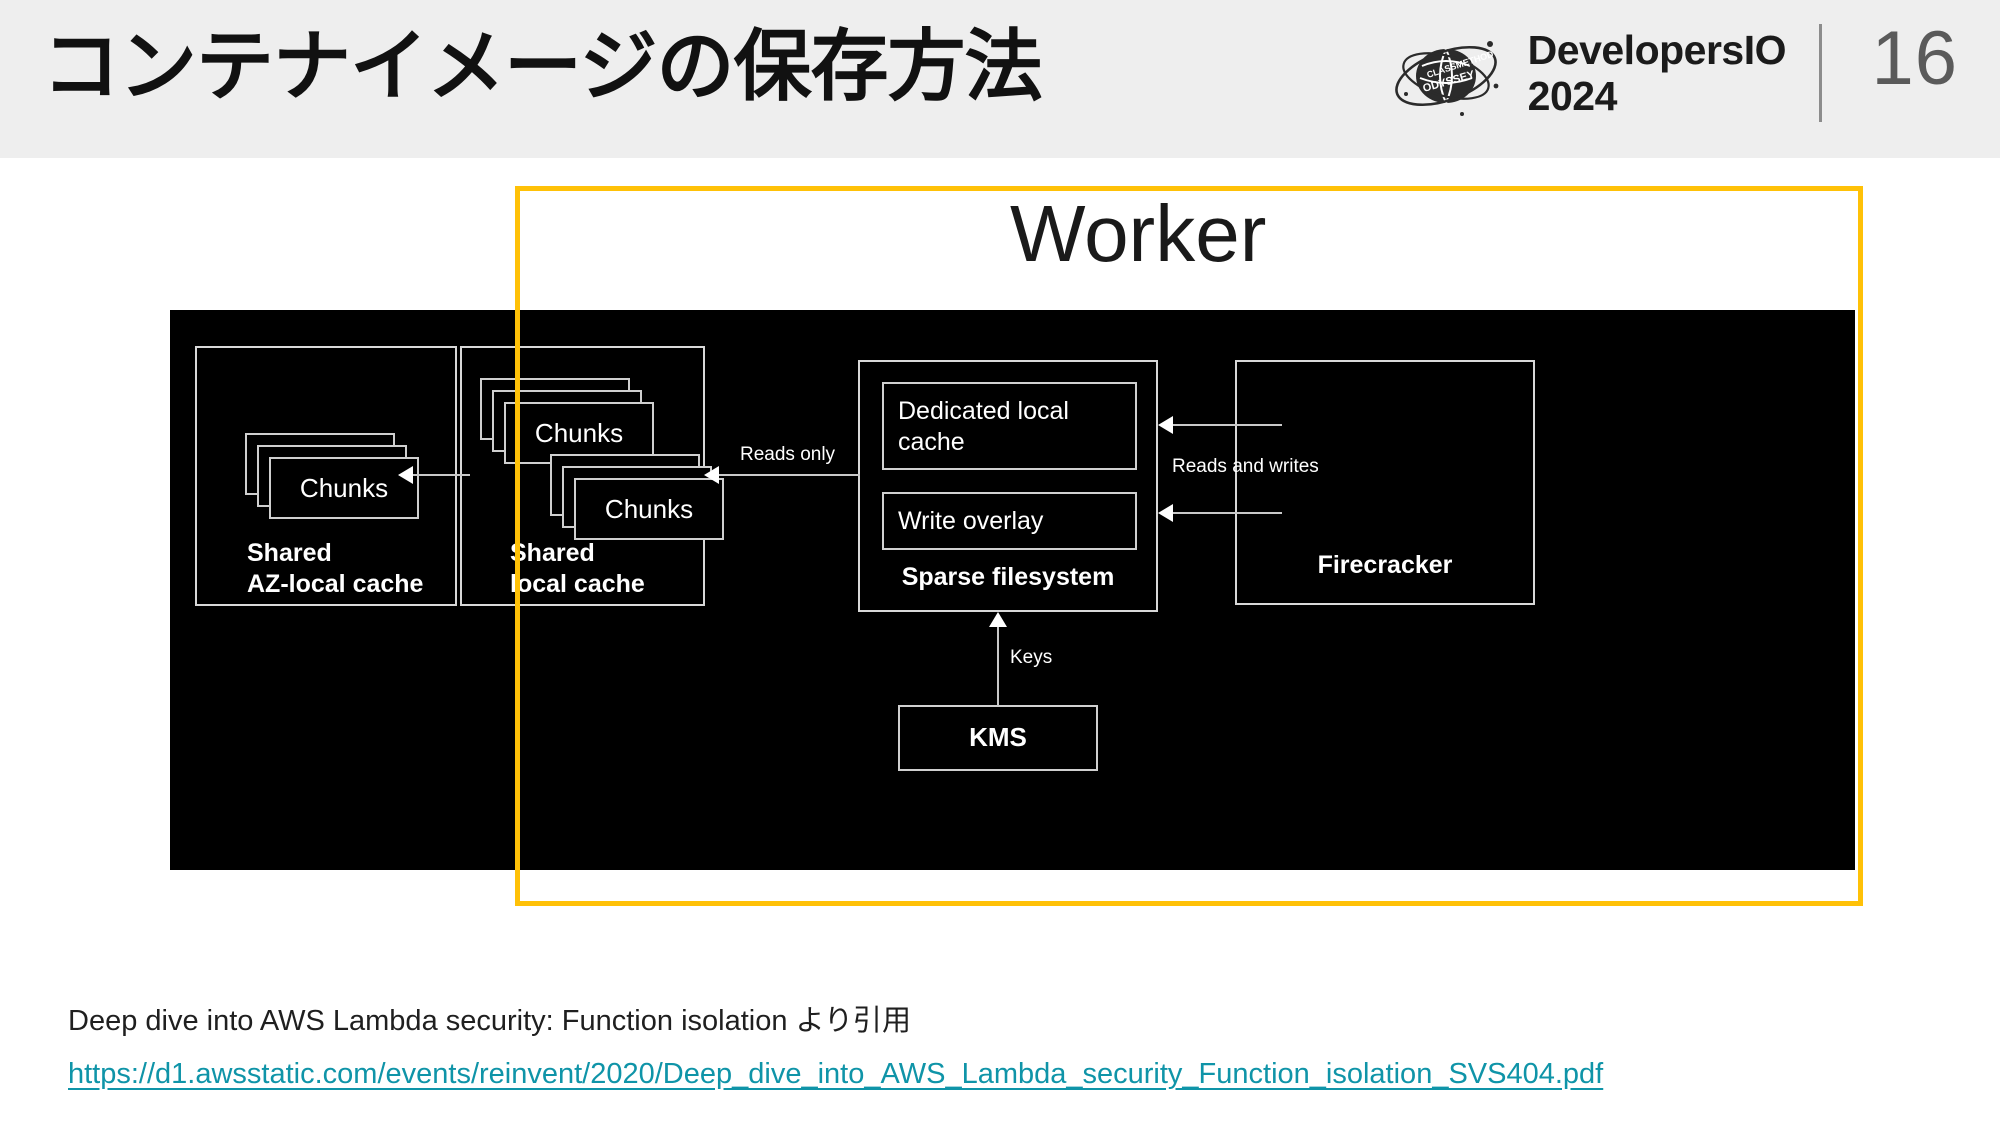  I want to click on brand-year: 2024, so click(1572, 96).